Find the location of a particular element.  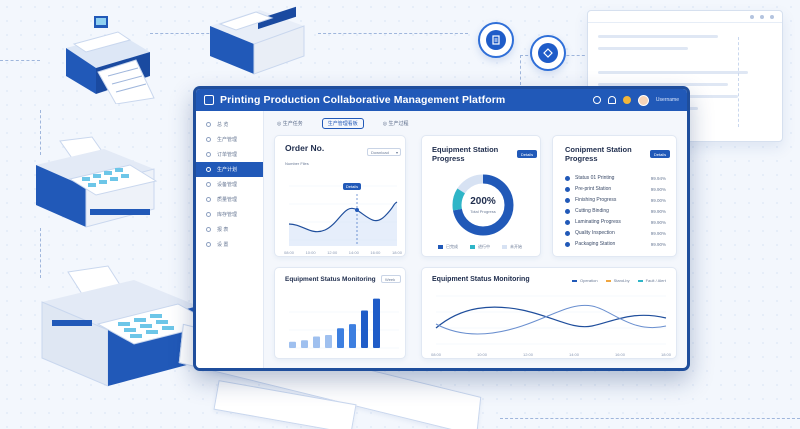

notification-dot-icon is located at coordinates (626, 100).